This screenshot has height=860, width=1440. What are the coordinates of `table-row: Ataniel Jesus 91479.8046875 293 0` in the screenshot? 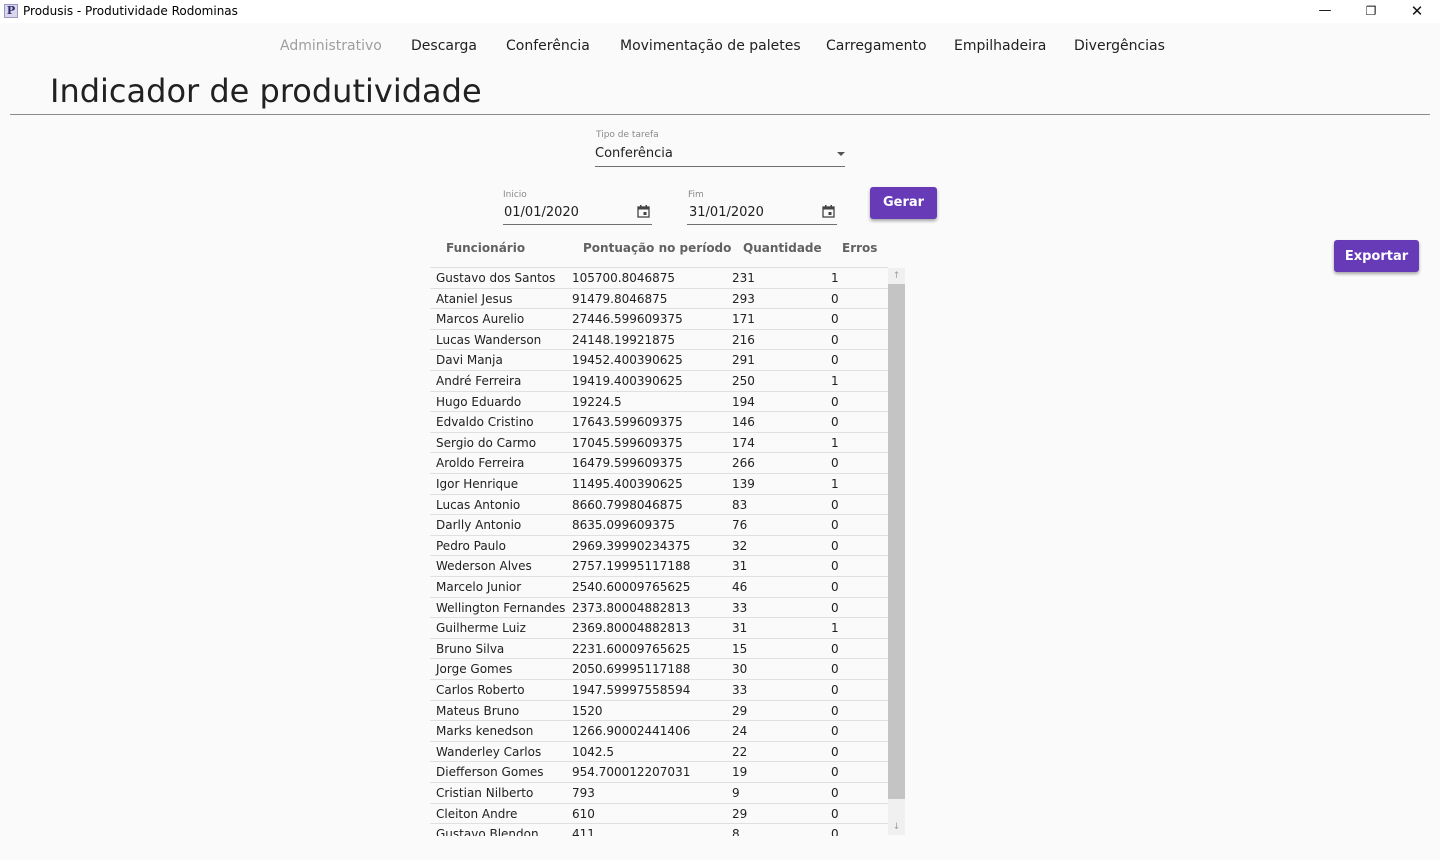 It's located at (659, 299).